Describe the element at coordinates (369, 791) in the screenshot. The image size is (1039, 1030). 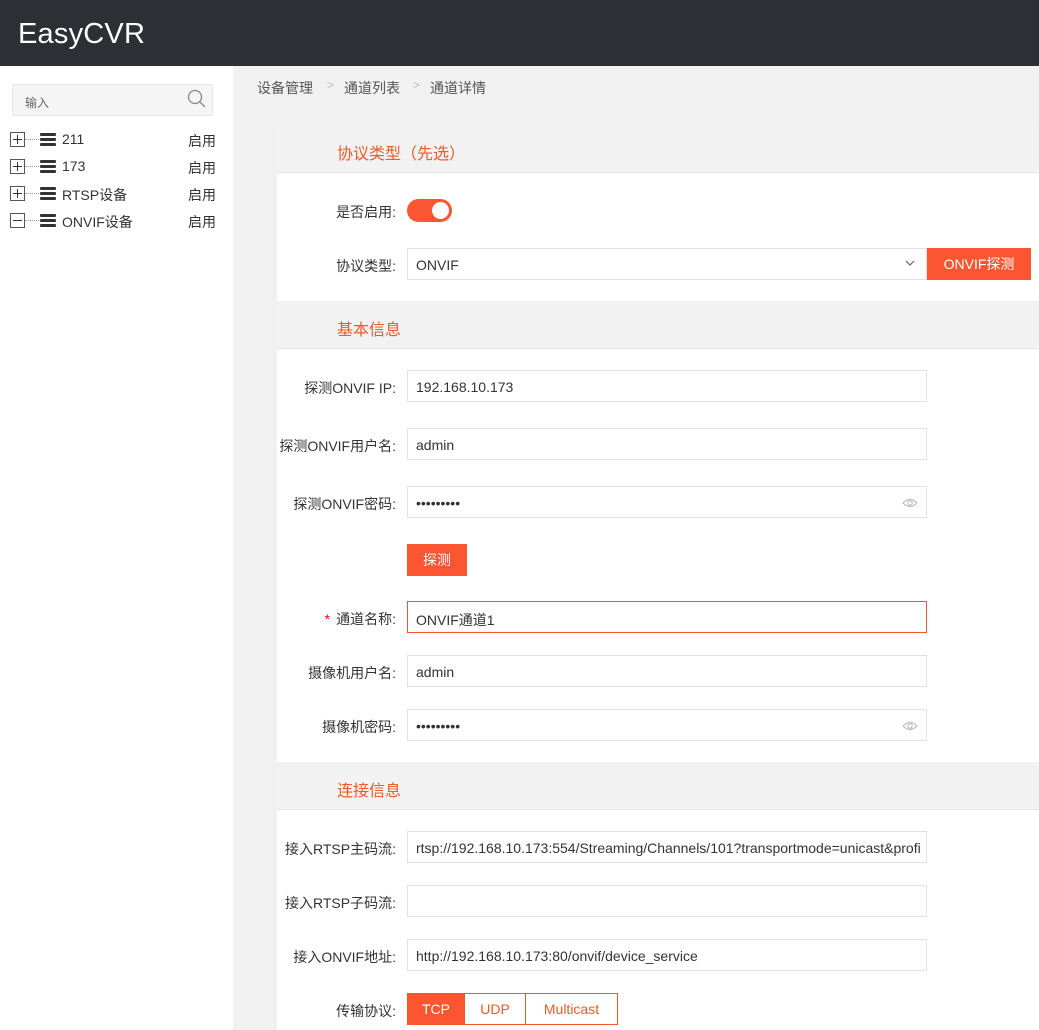
I see `section-title: 连接信息` at that location.